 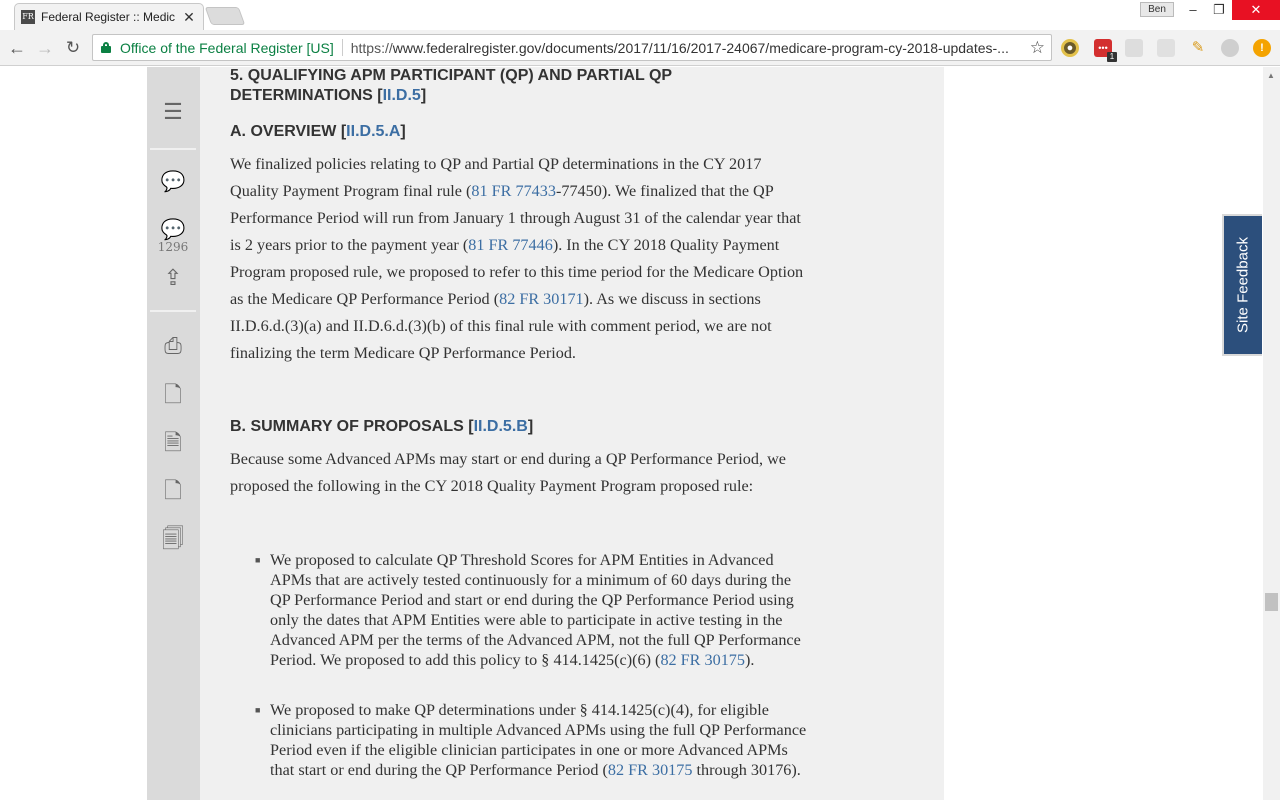 I want to click on browser-tab: FR Federal Register :: Medic ✕, so click(x=109, y=16).